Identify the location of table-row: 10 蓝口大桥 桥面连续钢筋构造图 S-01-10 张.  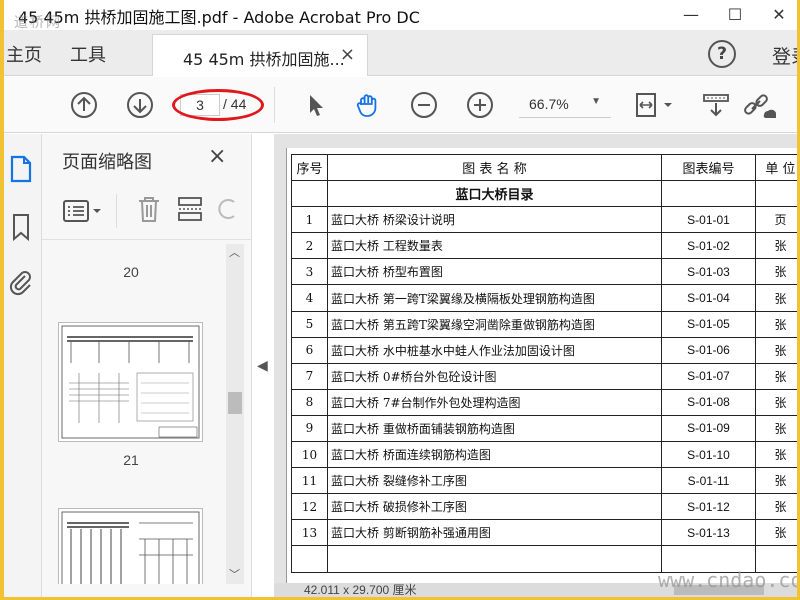
(544, 455).